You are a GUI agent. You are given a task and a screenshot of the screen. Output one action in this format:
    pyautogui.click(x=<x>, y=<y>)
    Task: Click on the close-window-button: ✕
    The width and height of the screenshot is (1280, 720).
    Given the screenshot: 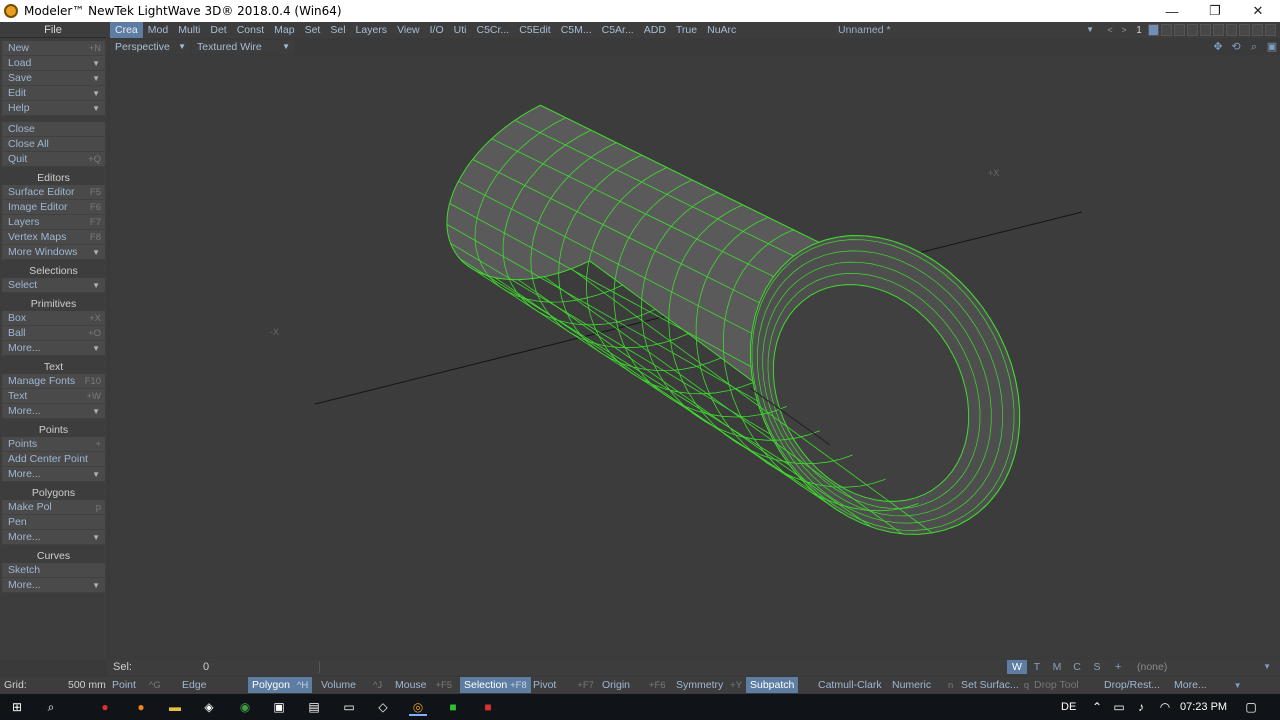 What is the action you would take?
    pyautogui.click(x=1258, y=11)
    